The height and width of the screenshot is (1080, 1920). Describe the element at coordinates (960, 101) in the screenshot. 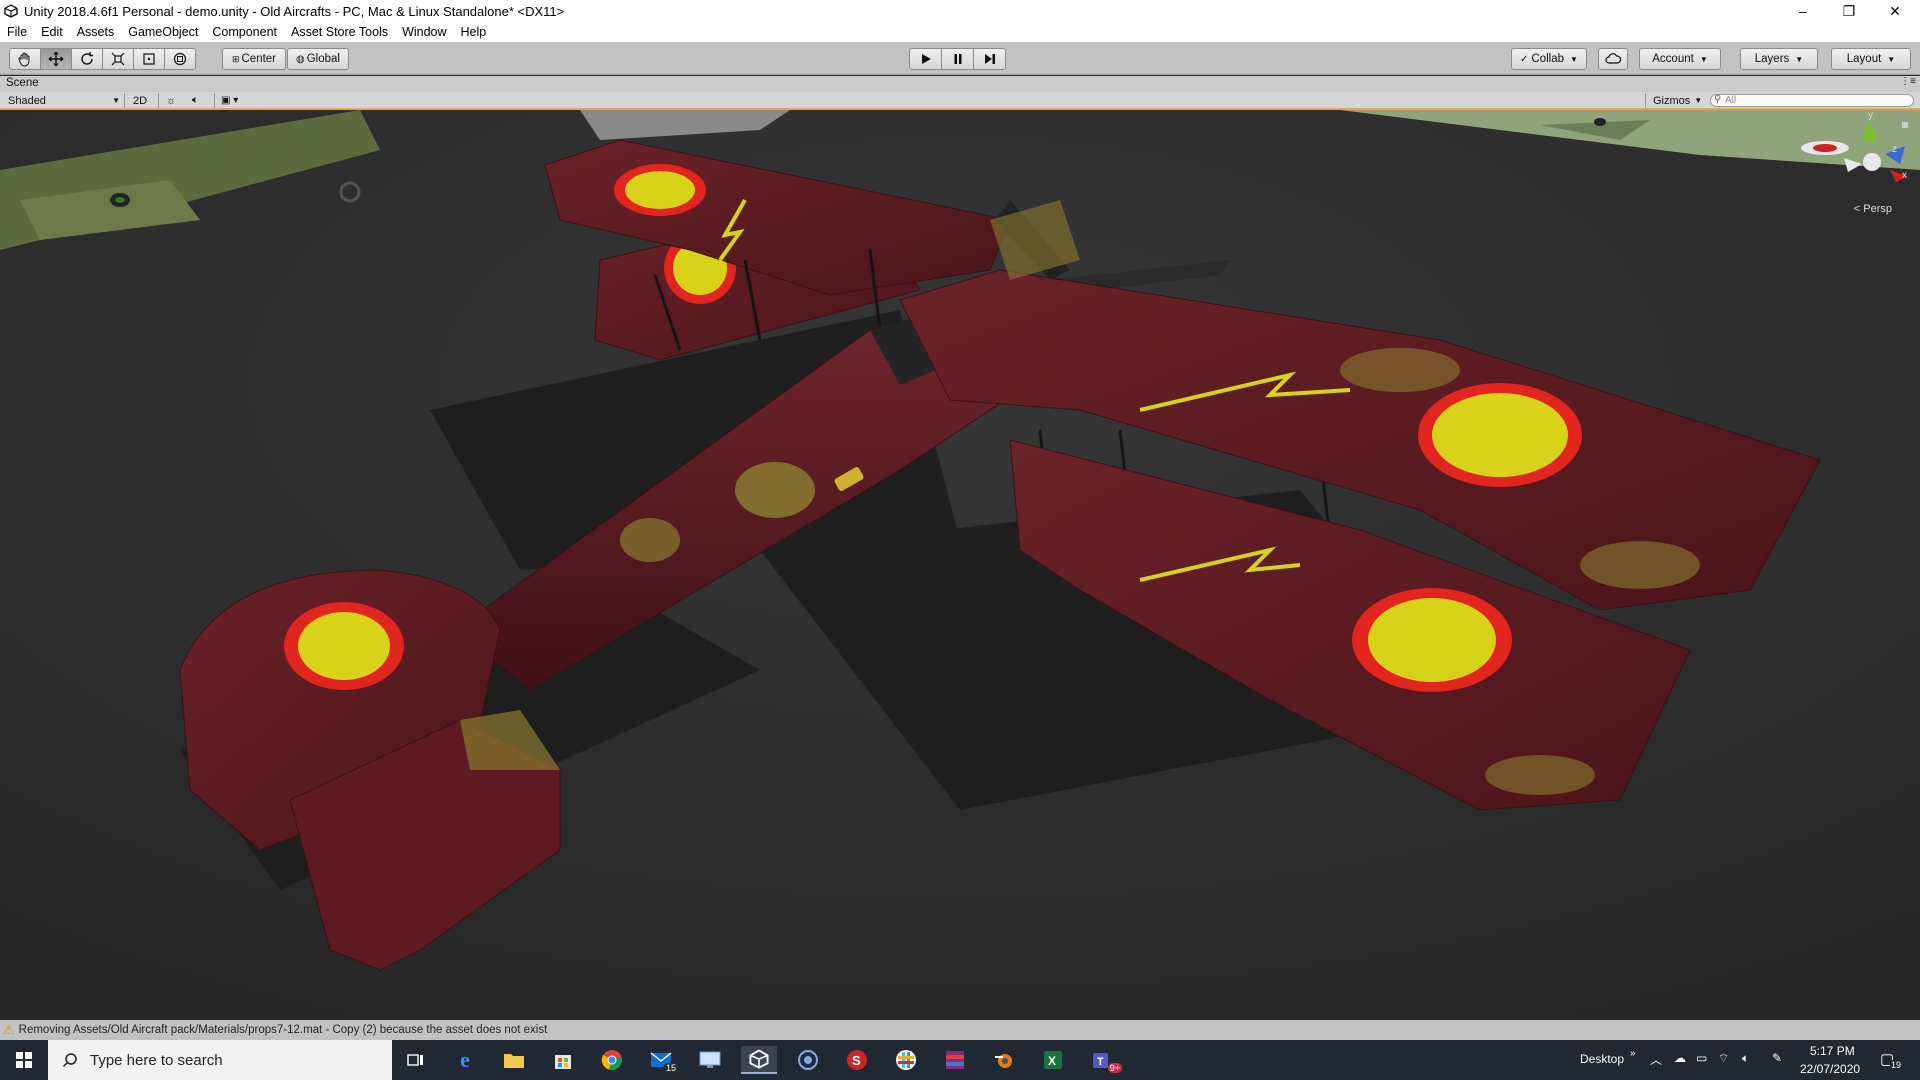

I see `scene-toolbar: Shaded ▼ 2D ☼ 🔈︎ ▣ ▾ Gizmos ▼ All ⚲` at that location.